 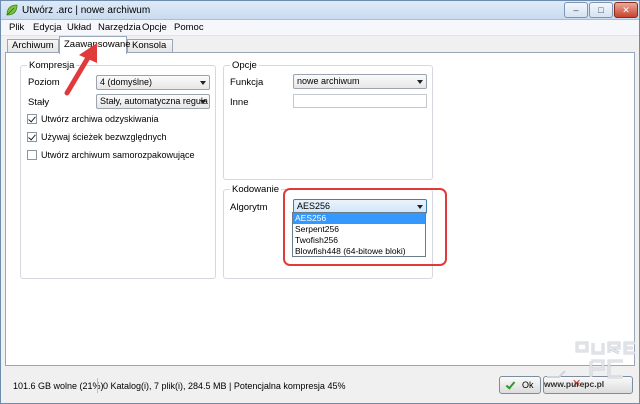 I want to click on menu-plik: Plik, so click(x=16, y=27).